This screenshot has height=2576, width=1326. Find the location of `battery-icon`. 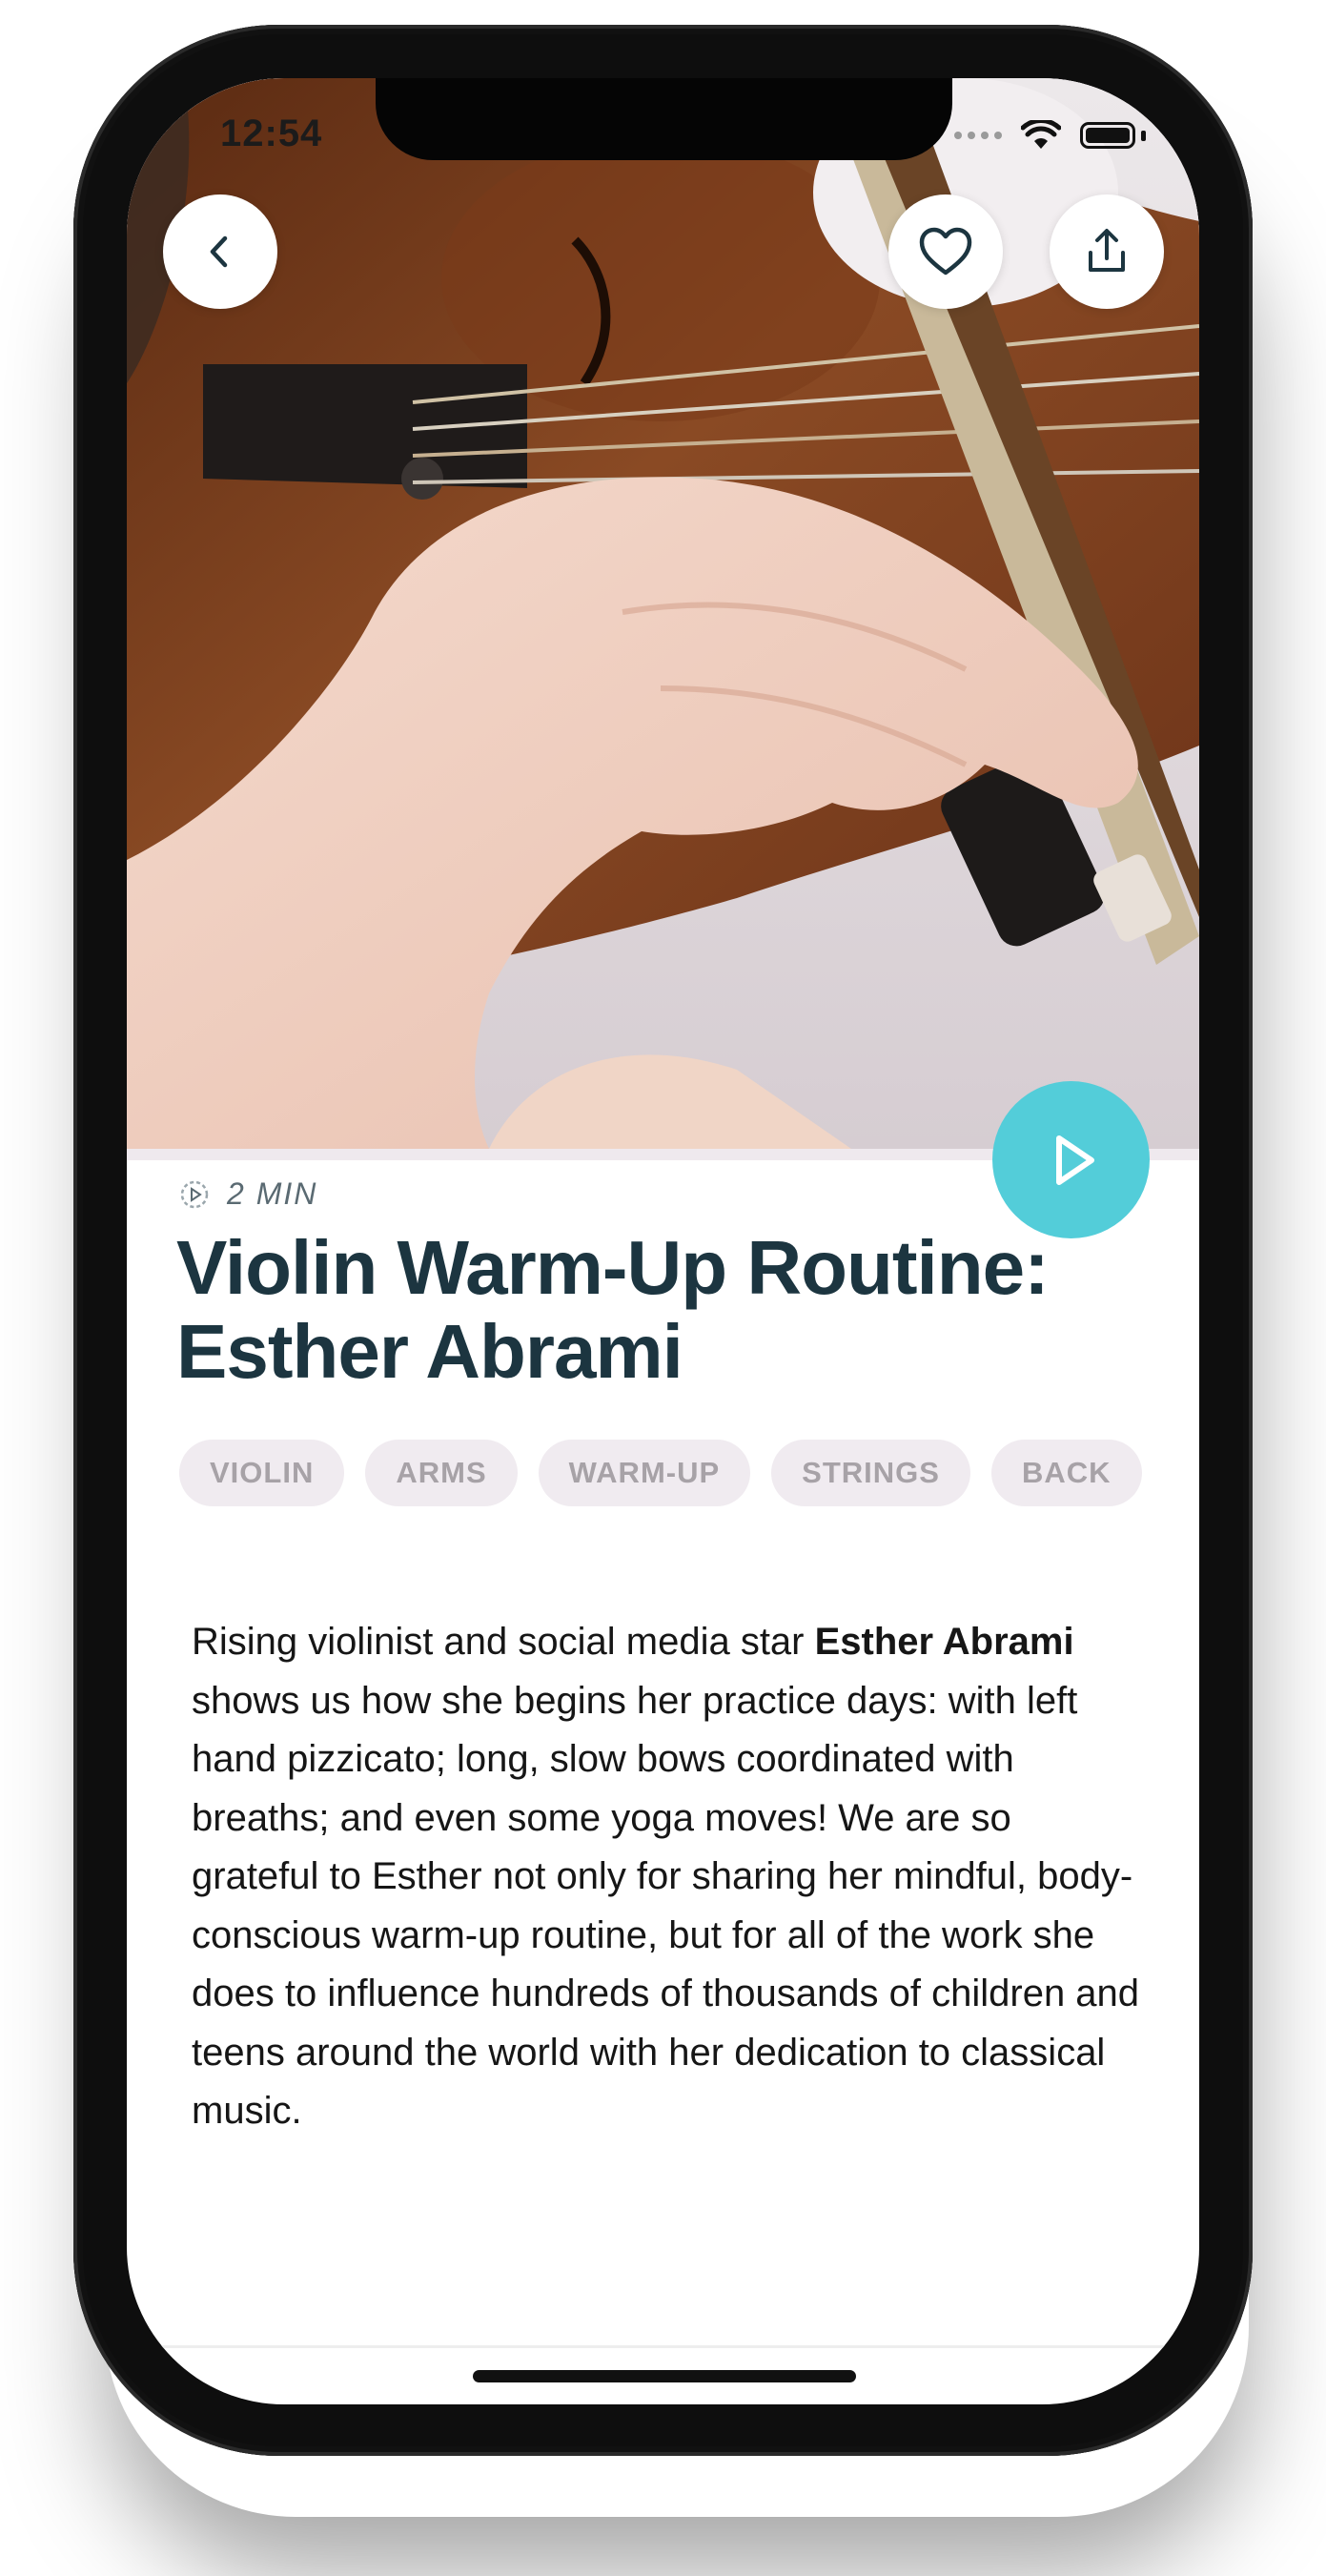

battery-icon is located at coordinates (1113, 136).